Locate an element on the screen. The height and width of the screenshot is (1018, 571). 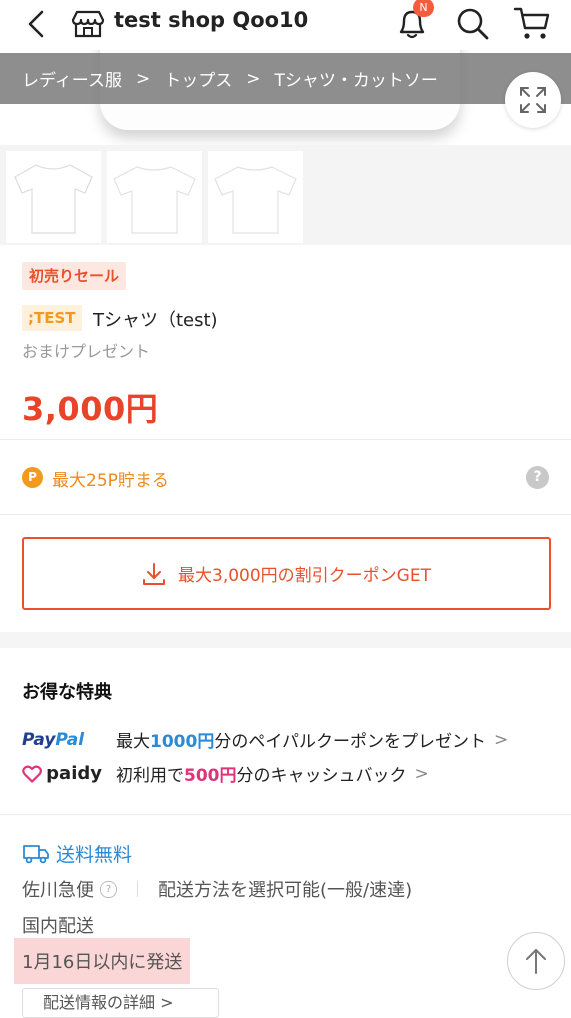
section-gap is located at coordinates (285, 640).